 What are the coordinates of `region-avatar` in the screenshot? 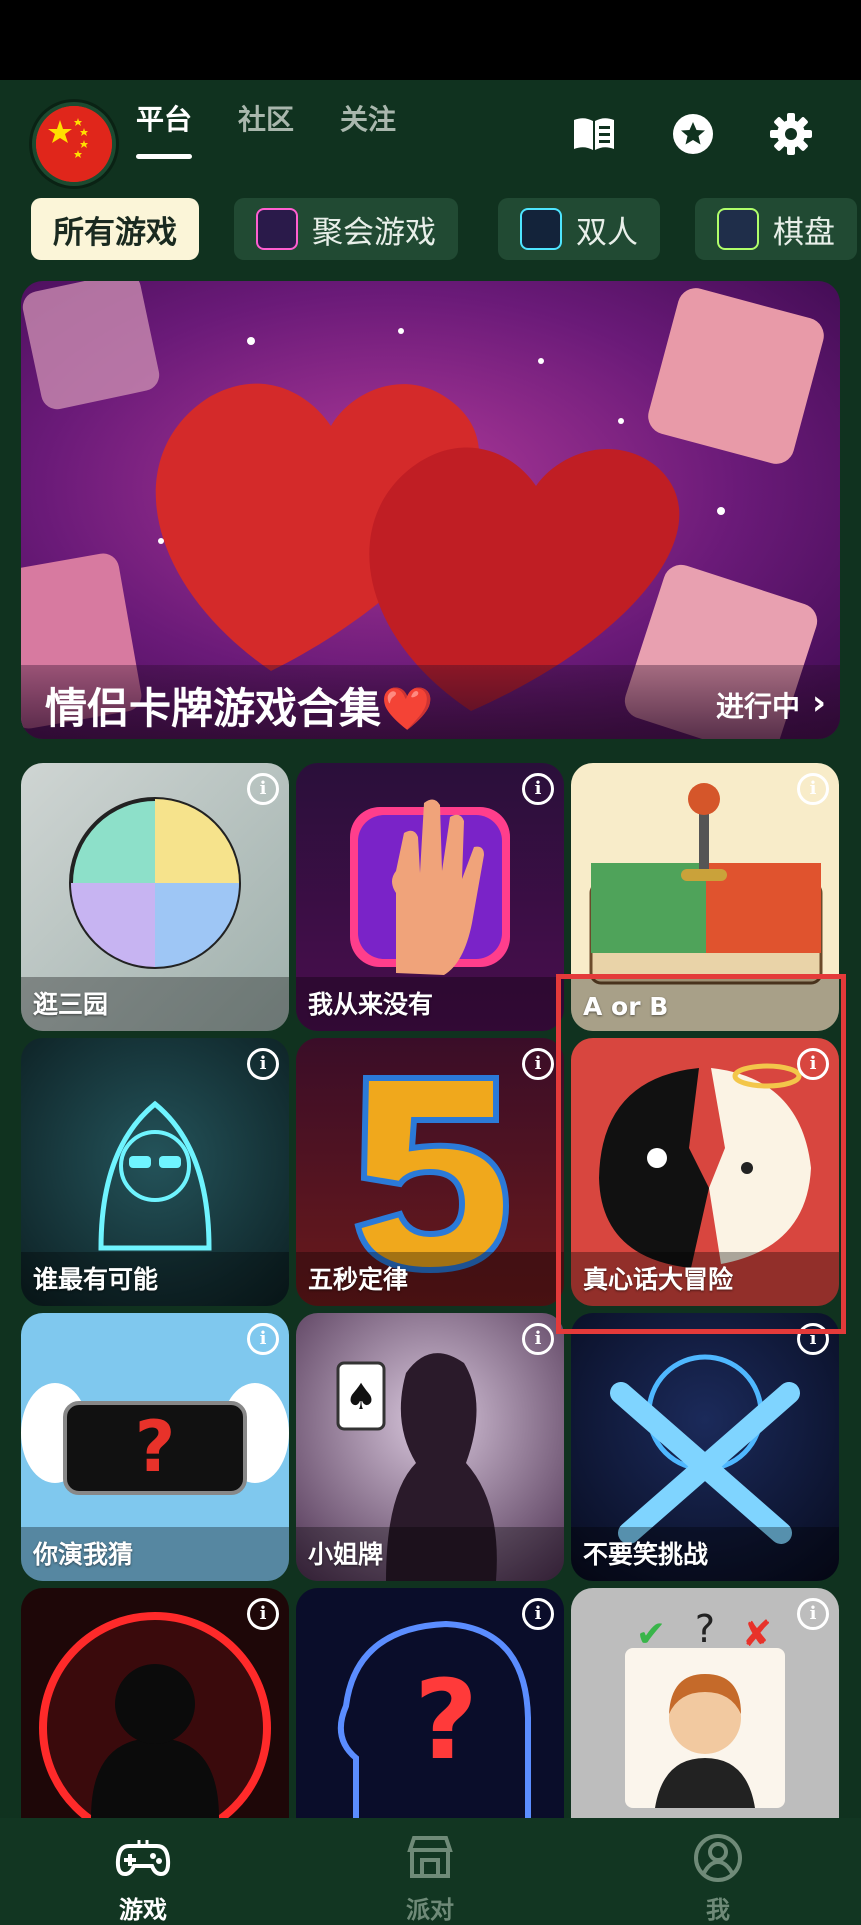 It's located at (74, 144).